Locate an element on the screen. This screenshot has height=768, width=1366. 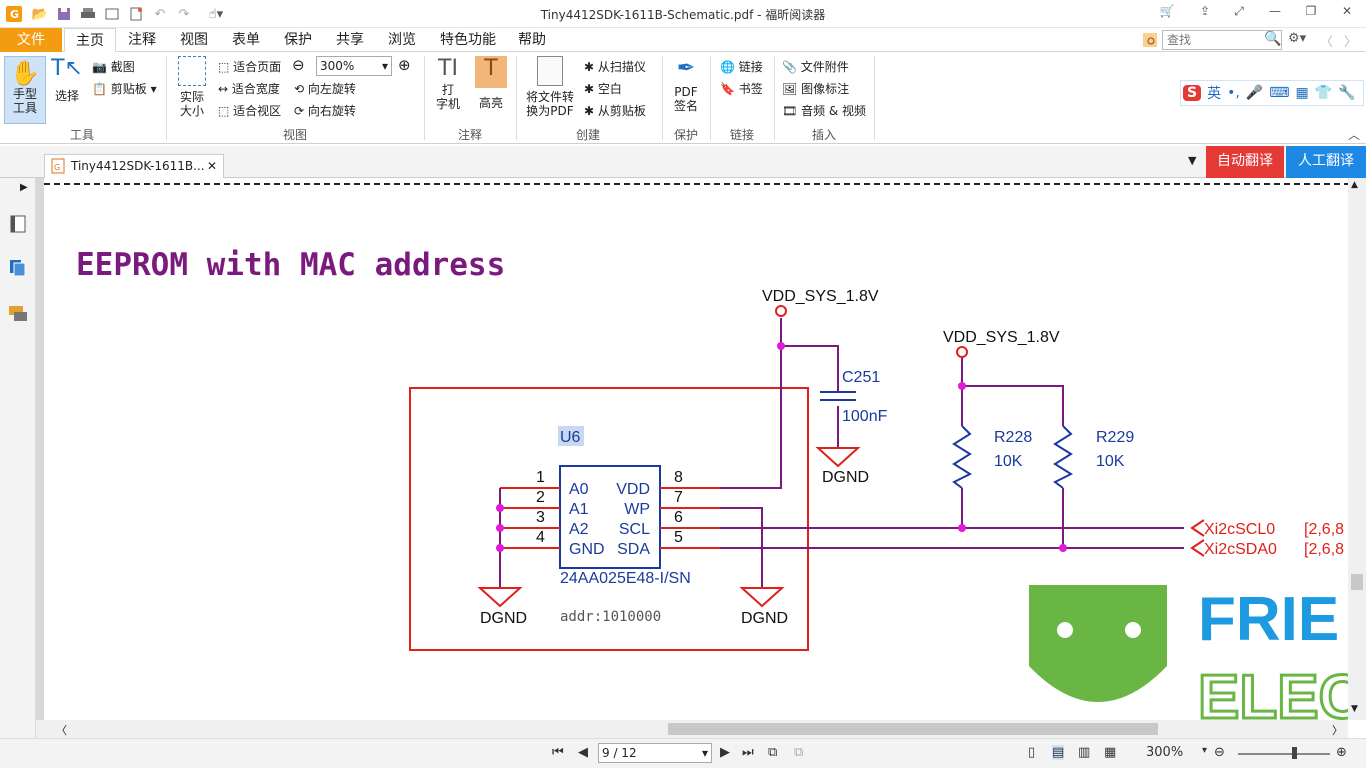
prev-icon: 〈 is located at coordinates (1326, 40).